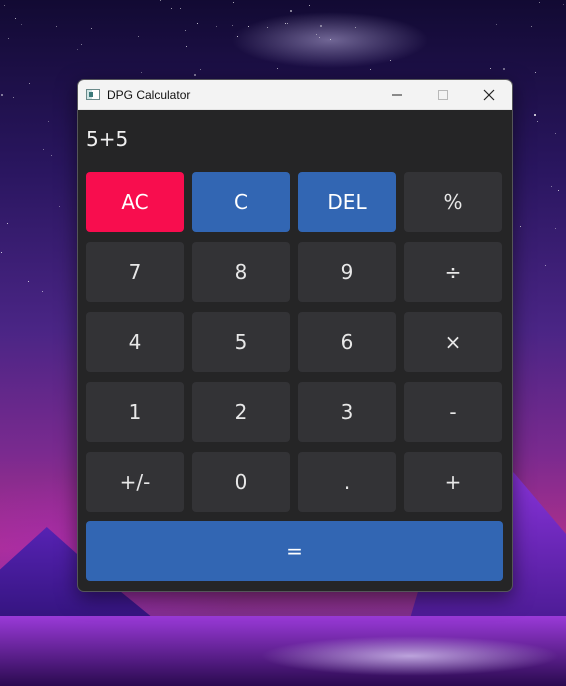 The width and height of the screenshot is (566, 686). Describe the element at coordinates (241, 202) in the screenshot. I see `clear-button: C` at that location.